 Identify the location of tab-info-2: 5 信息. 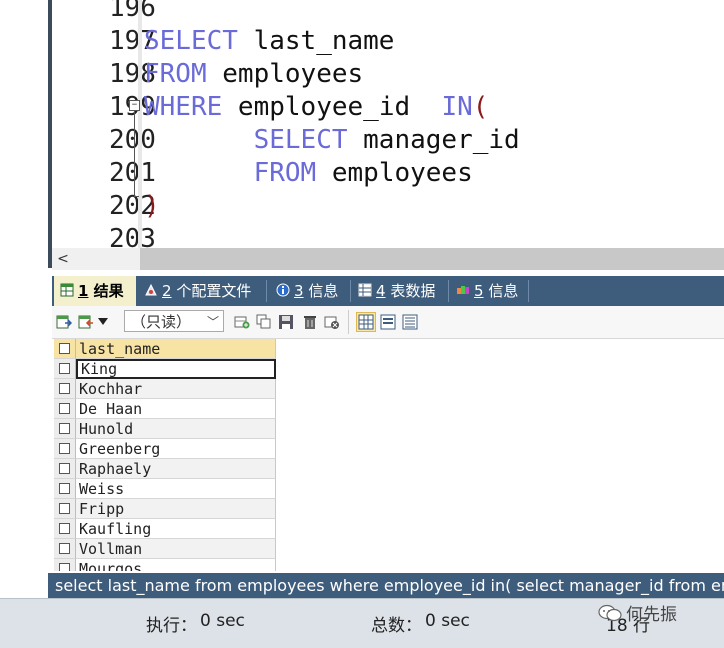
(484, 291).